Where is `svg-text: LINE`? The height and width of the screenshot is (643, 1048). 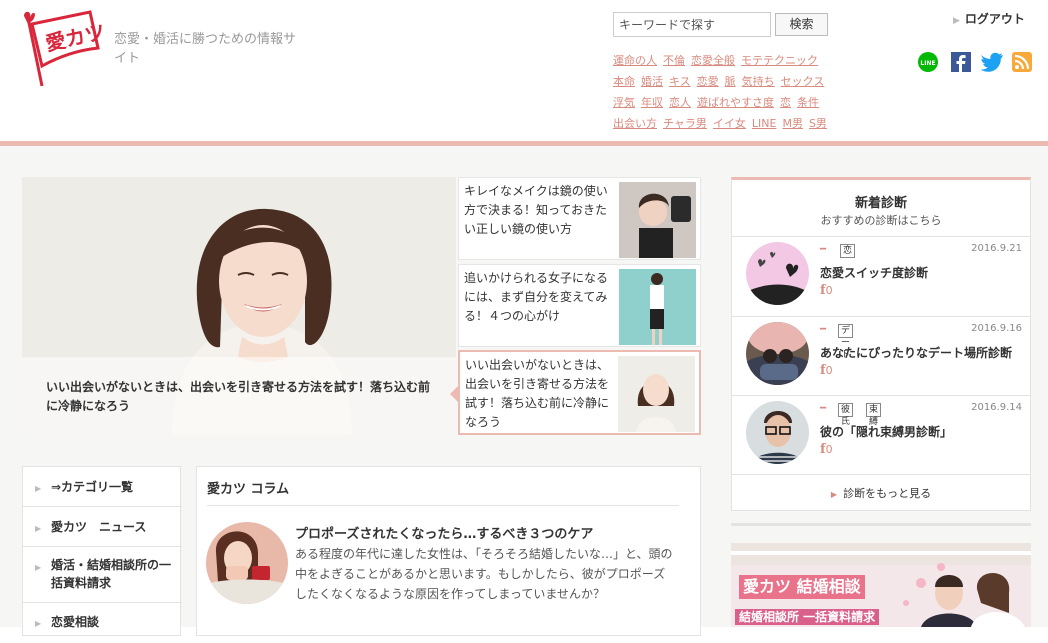
svg-text: LINE is located at coordinates (927, 63).